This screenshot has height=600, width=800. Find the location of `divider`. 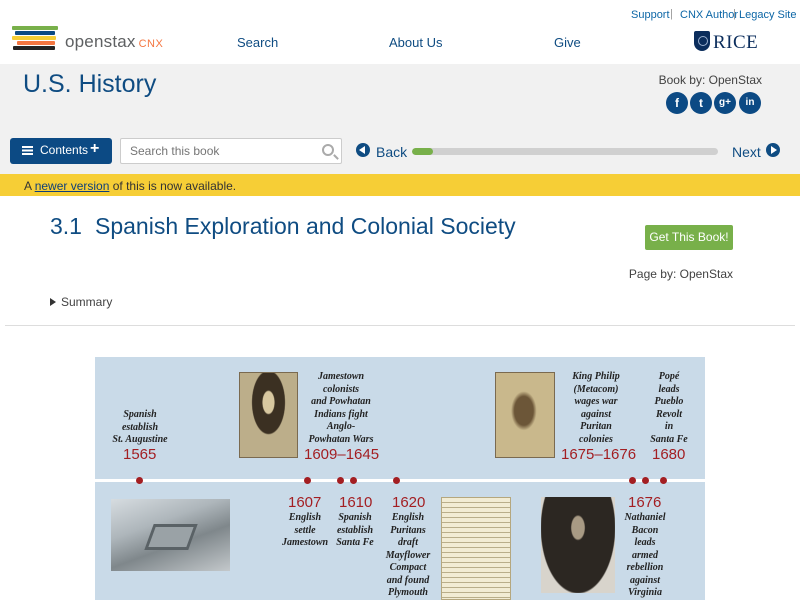

divider is located at coordinates (400, 325).